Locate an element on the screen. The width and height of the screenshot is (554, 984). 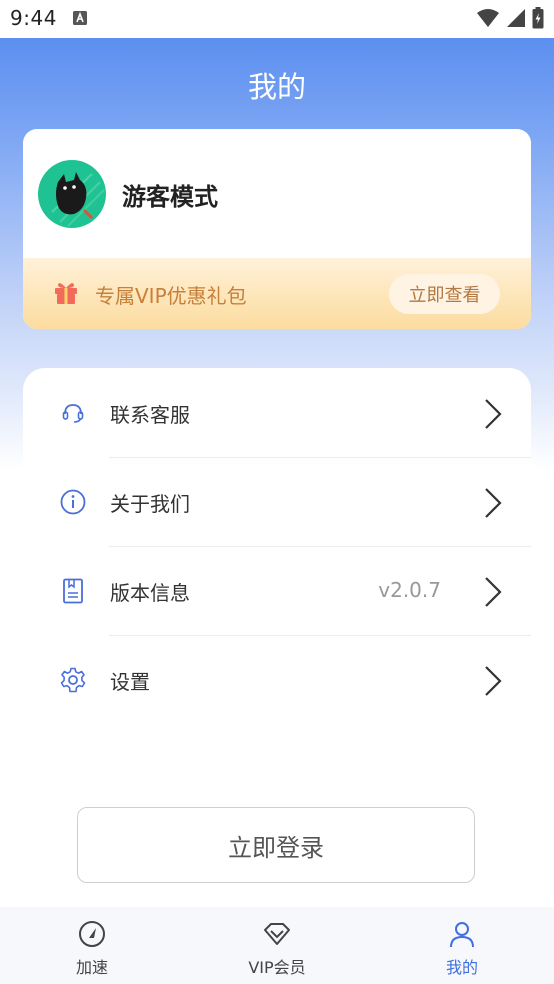
gear-icon is located at coordinates (73, 680).